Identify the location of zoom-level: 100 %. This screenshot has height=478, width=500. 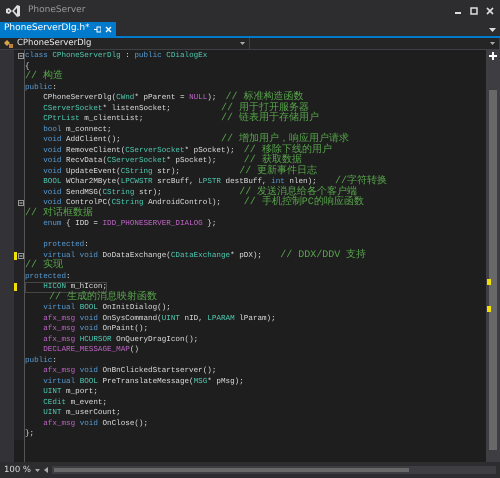
(18, 470).